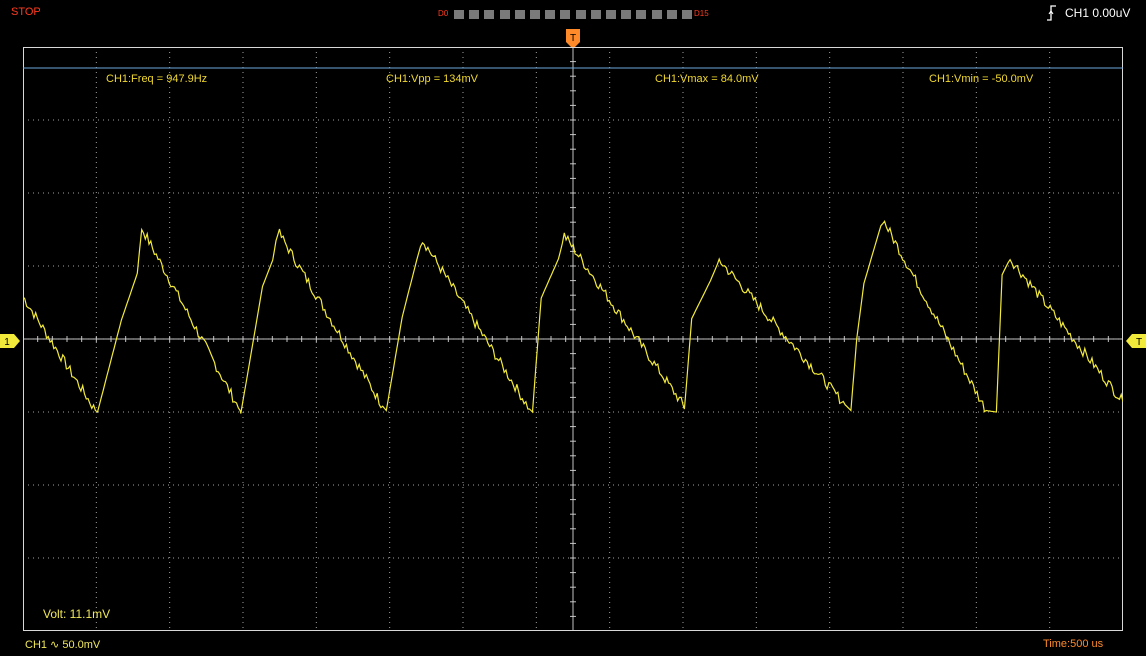 This screenshot has height=656, width=1146. I want to click on trigger-position-marker: T, so click(573, 39).